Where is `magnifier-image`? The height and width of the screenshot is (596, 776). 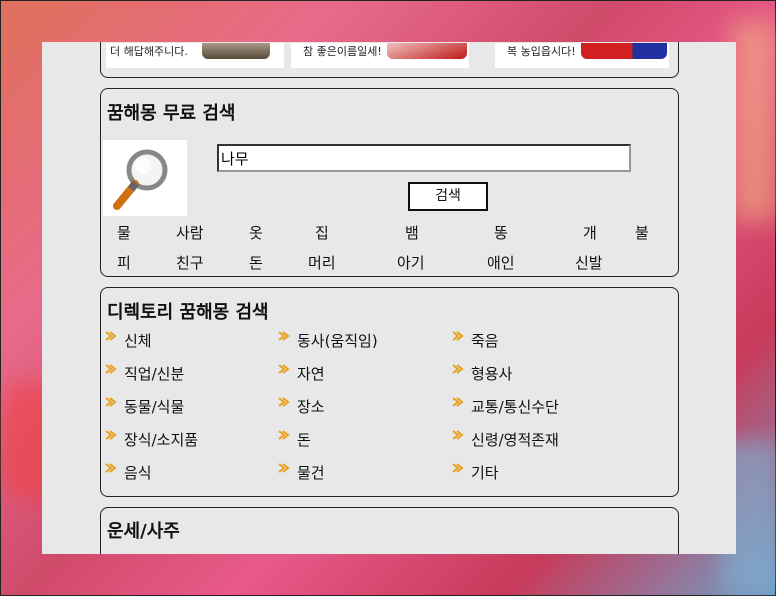 magnifier-image is located at coordinates (145, 178).